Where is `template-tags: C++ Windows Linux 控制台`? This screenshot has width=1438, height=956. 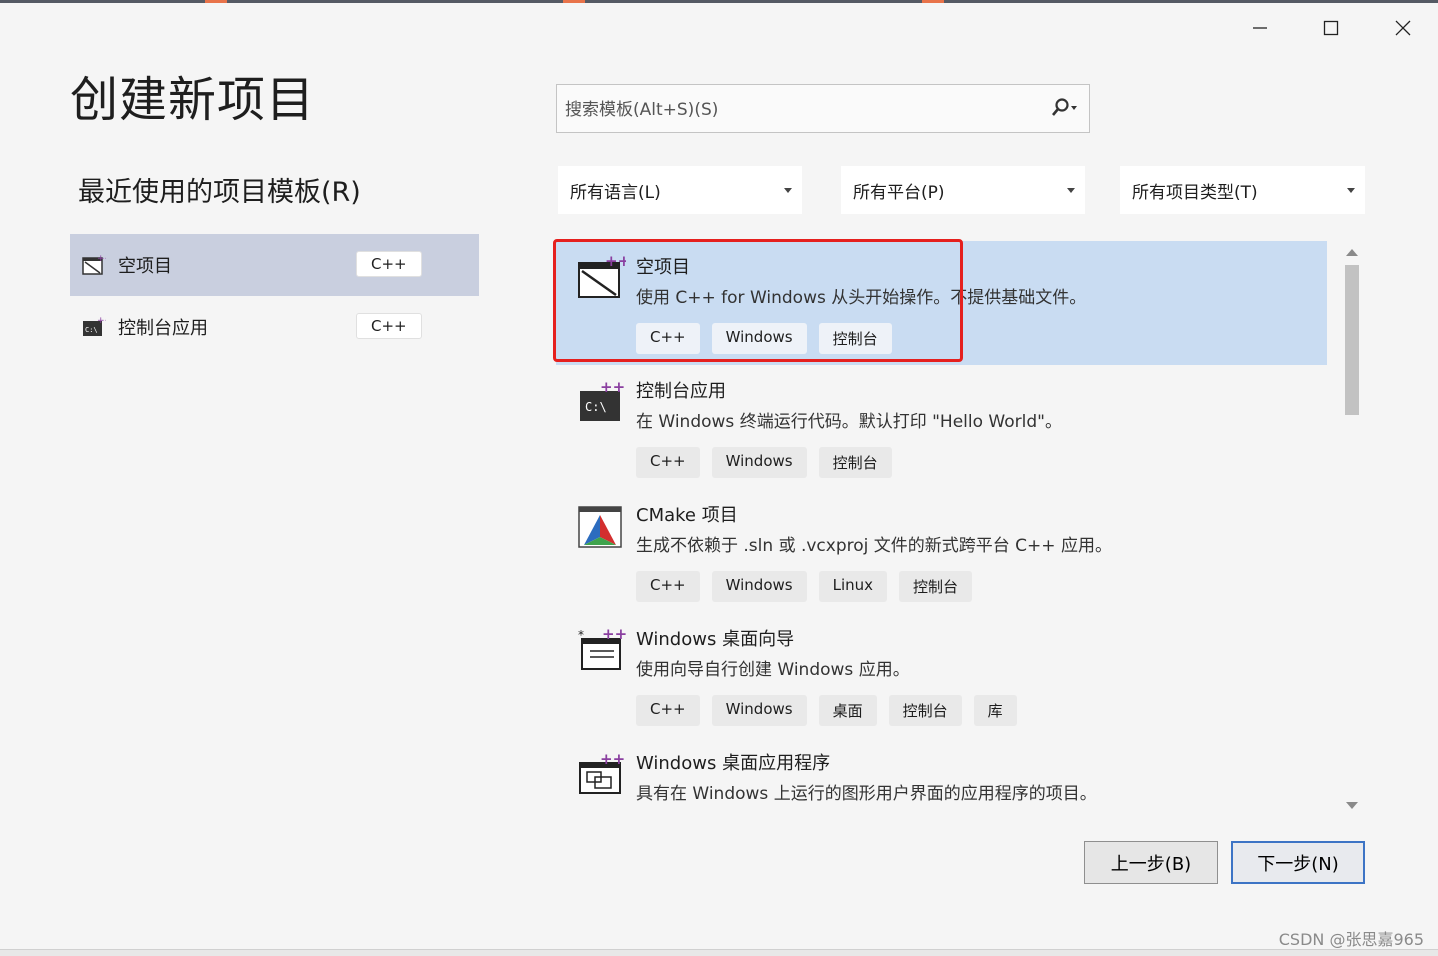 template-tags: C++ Windows Linux 控制台 is located at coordinates (804, 586).